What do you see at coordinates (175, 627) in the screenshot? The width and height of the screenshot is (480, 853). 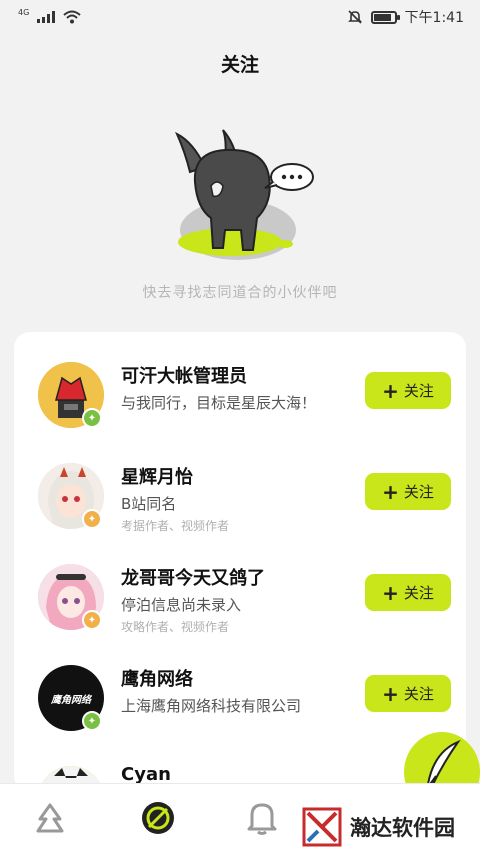 I see `user-tags: 攻略作者、视频作者` at bounding box center [175, 627].